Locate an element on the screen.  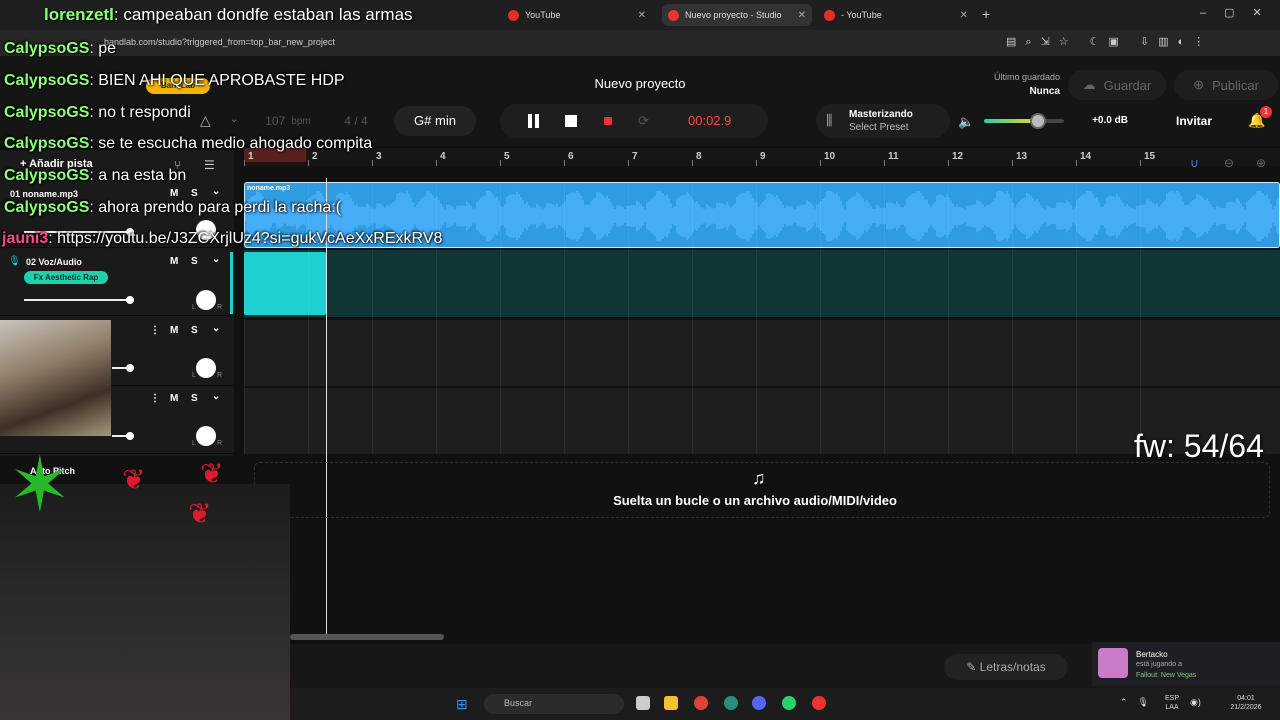
app-icon is located at coordinates (819, 703).